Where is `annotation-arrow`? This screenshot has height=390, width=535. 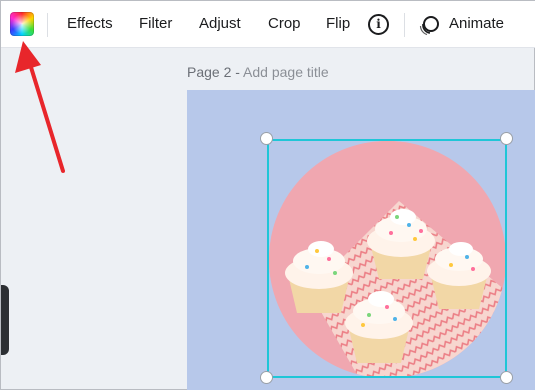 annotation-arrow is located at coordinates (40, 107).